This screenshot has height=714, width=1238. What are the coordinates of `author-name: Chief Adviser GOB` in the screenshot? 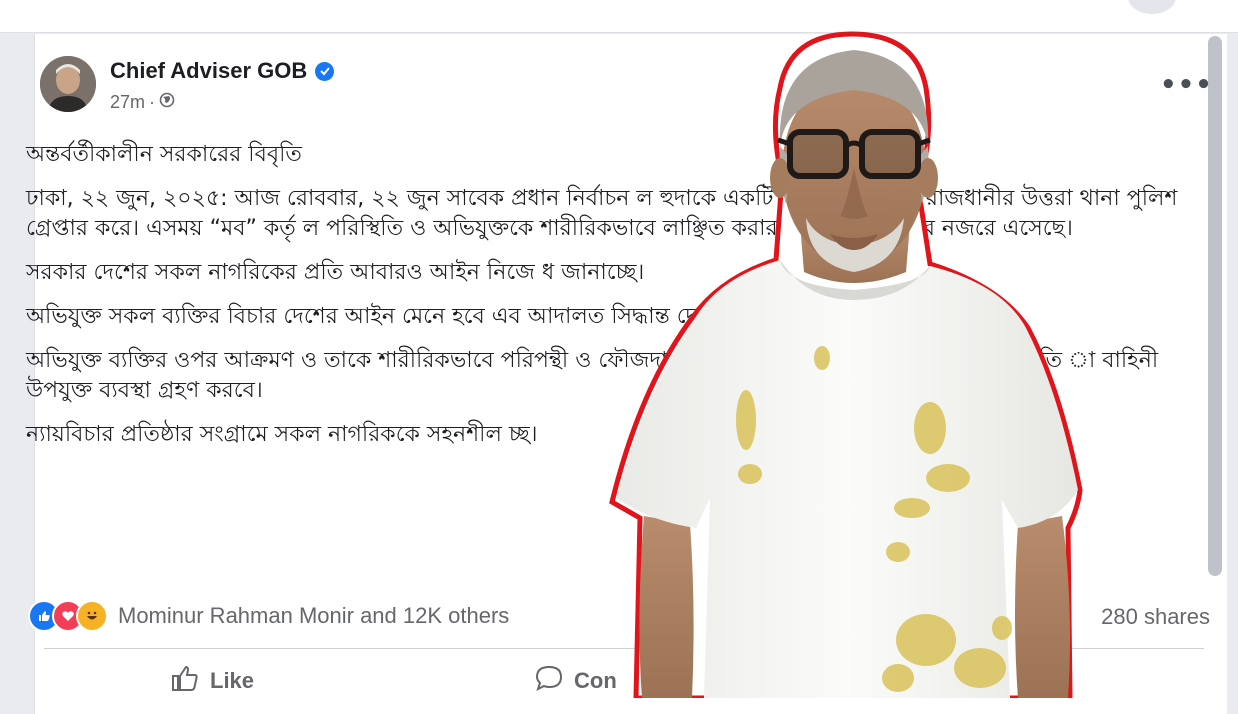 It's located at (208, 71).